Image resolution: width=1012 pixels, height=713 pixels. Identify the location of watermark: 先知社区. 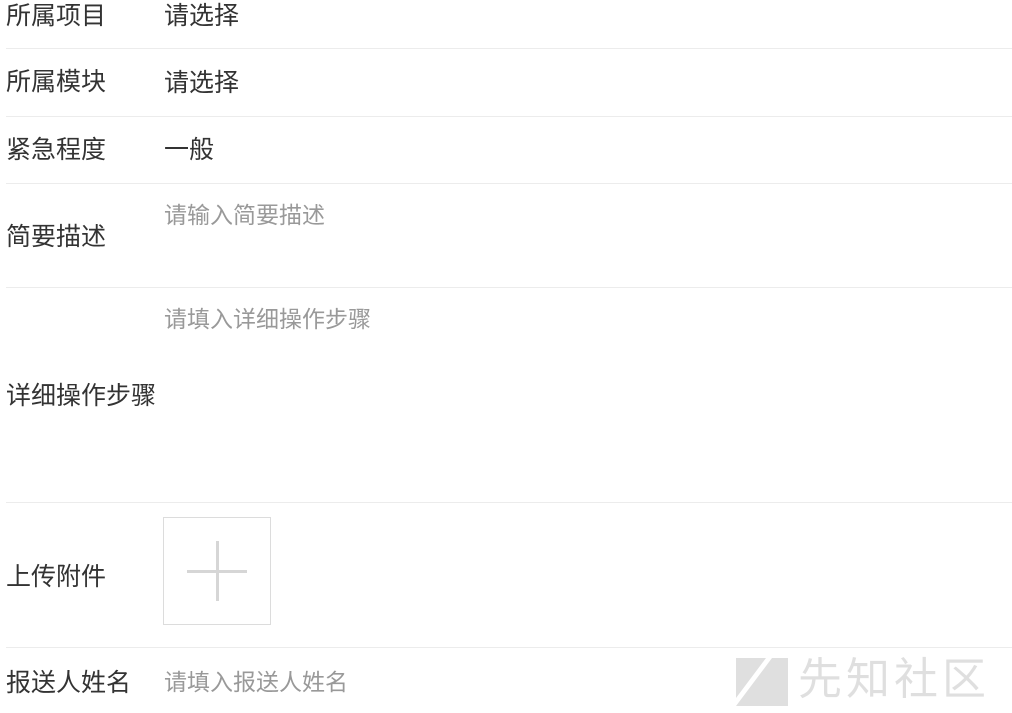
(867, 682).